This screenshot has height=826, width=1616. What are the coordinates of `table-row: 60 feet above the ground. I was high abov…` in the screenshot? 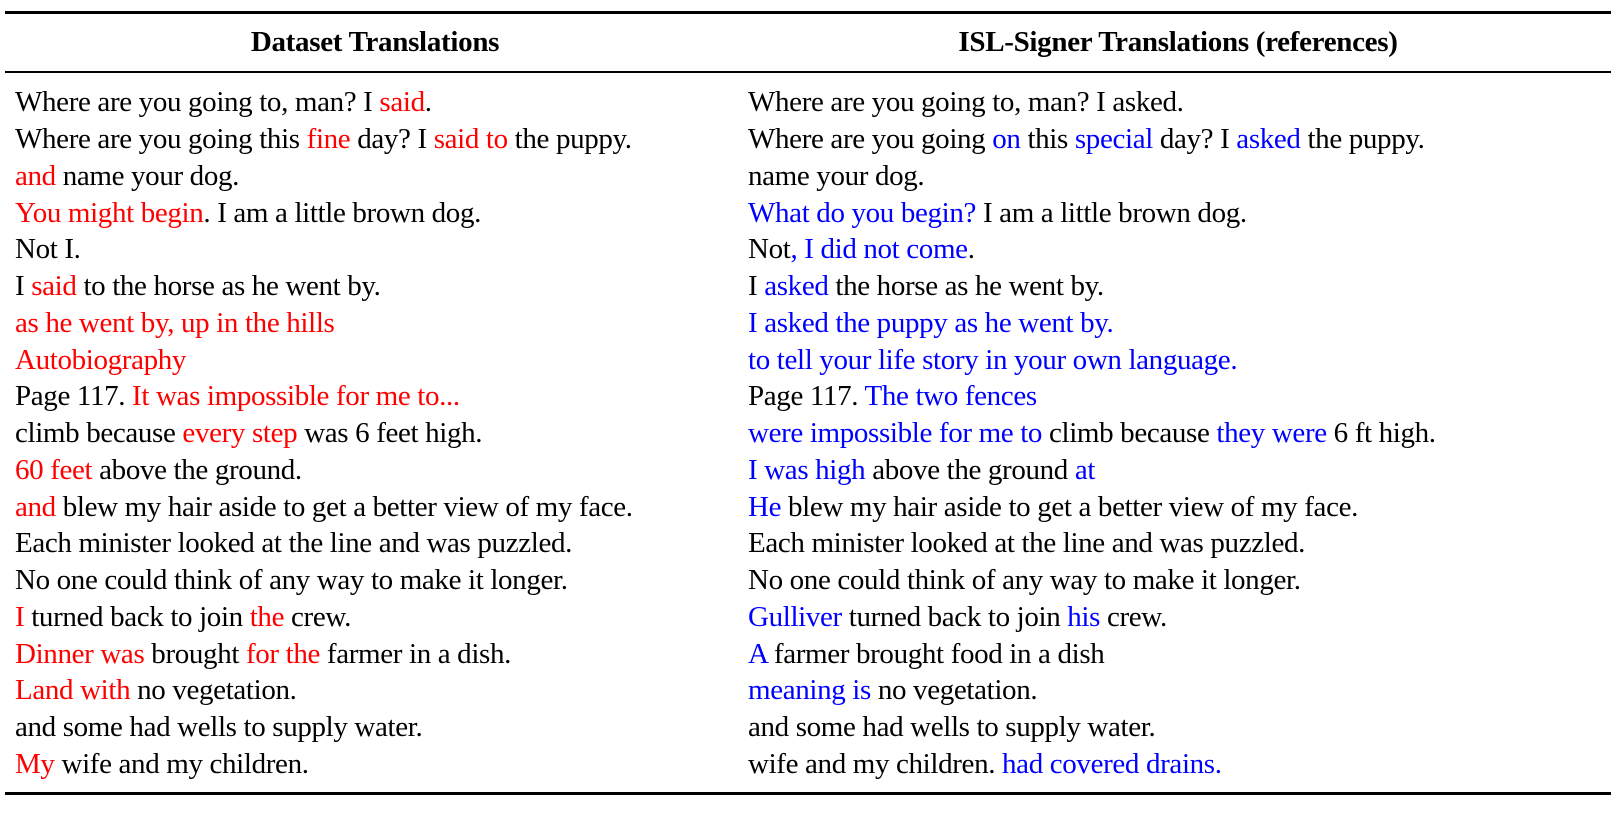 It's located at (808, 470).